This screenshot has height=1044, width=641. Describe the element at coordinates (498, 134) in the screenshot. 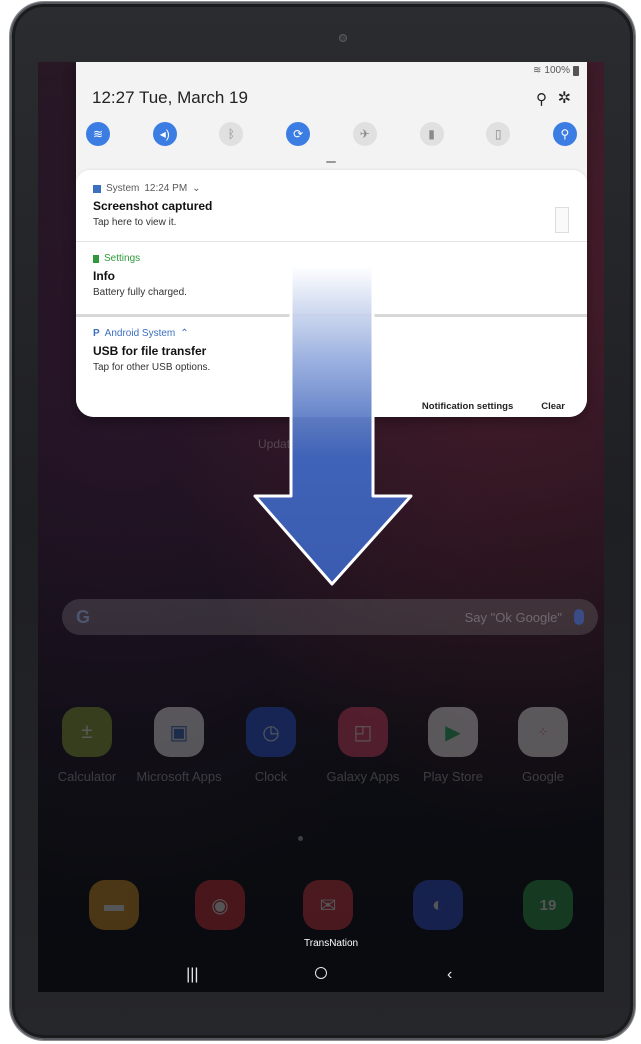

I see `blue-light-filter-icon: ▯` at that location.